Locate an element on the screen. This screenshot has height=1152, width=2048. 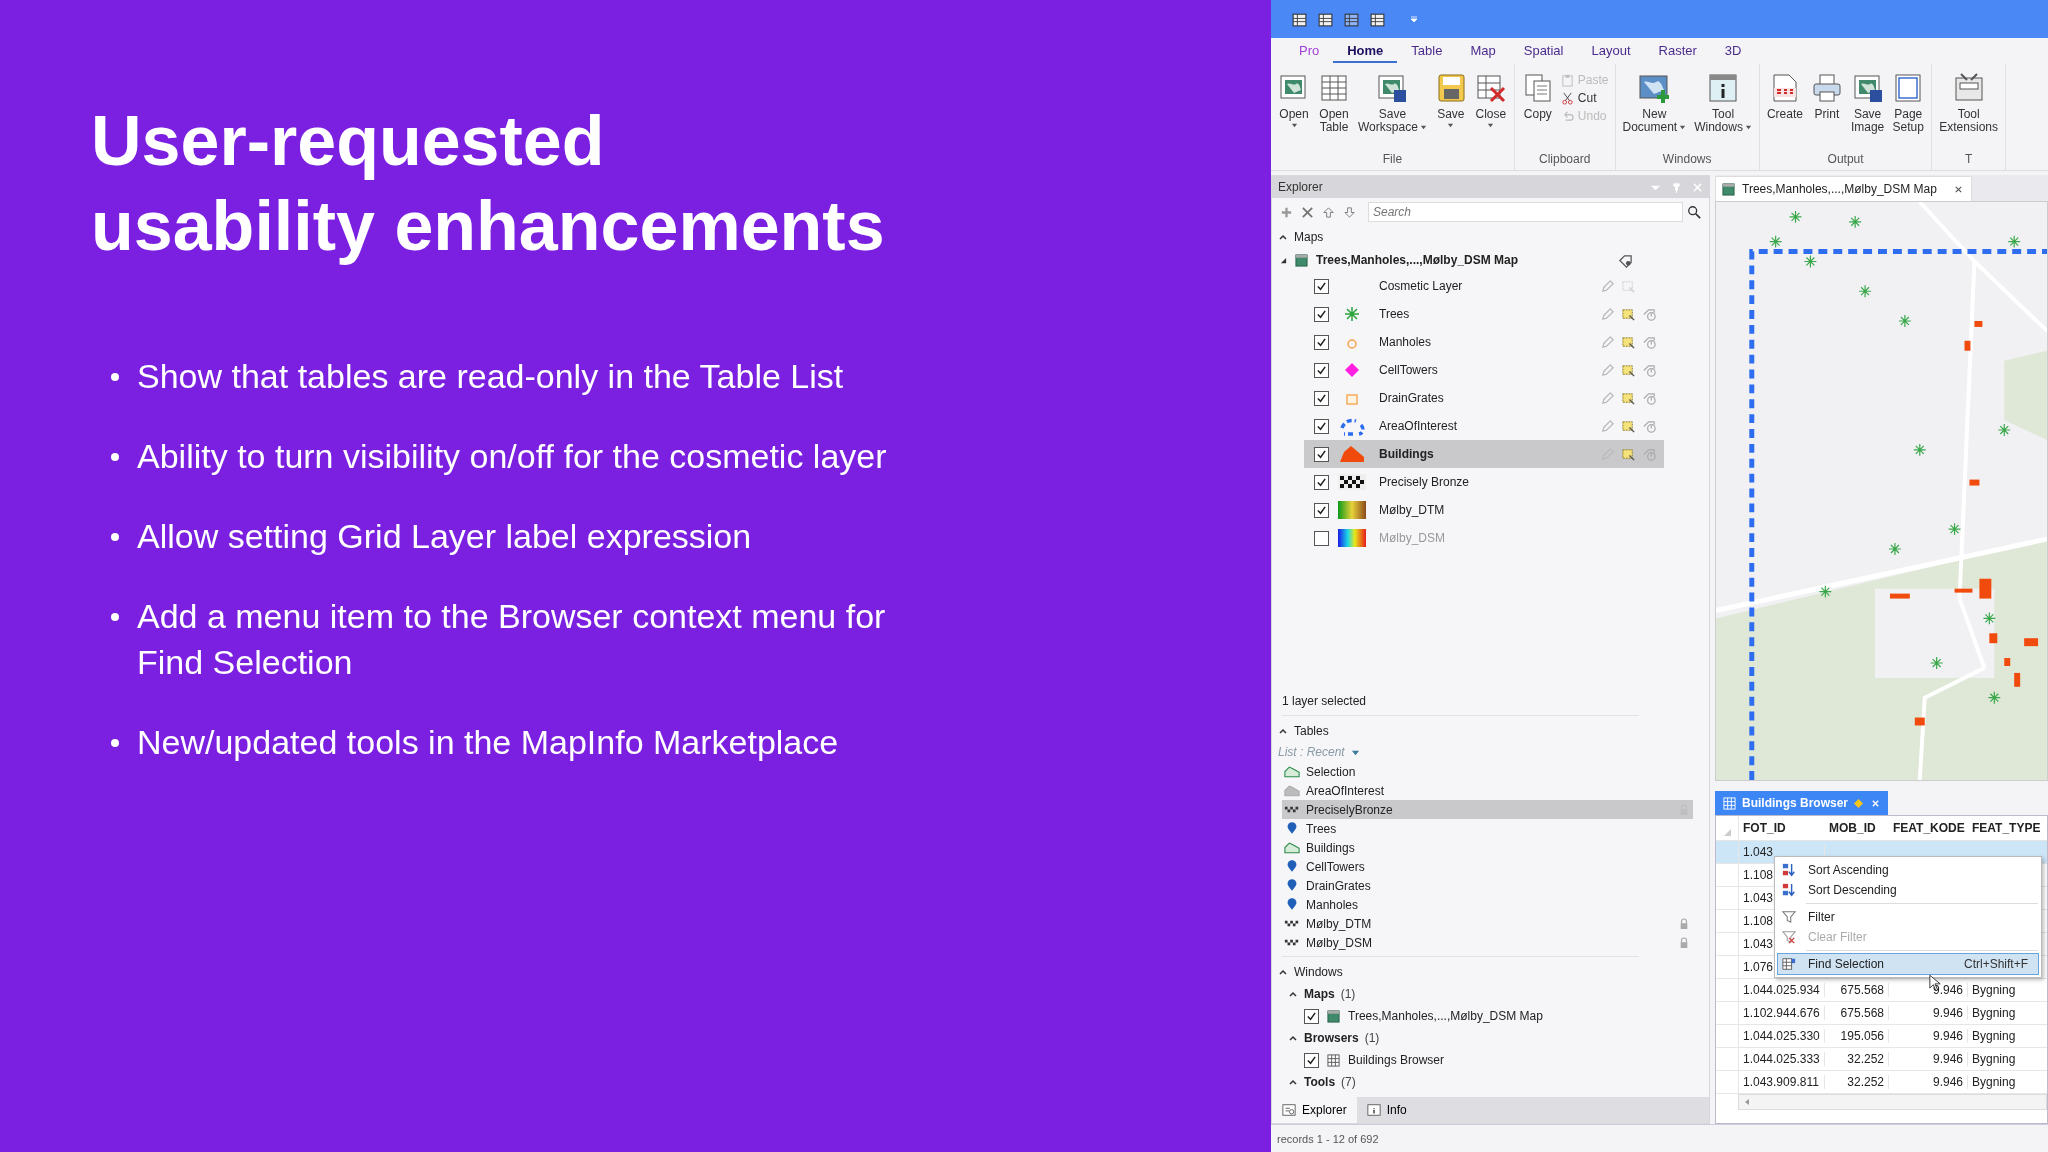
browser-window-tab: Buildings Browser is located at coordinates (1801, 803).